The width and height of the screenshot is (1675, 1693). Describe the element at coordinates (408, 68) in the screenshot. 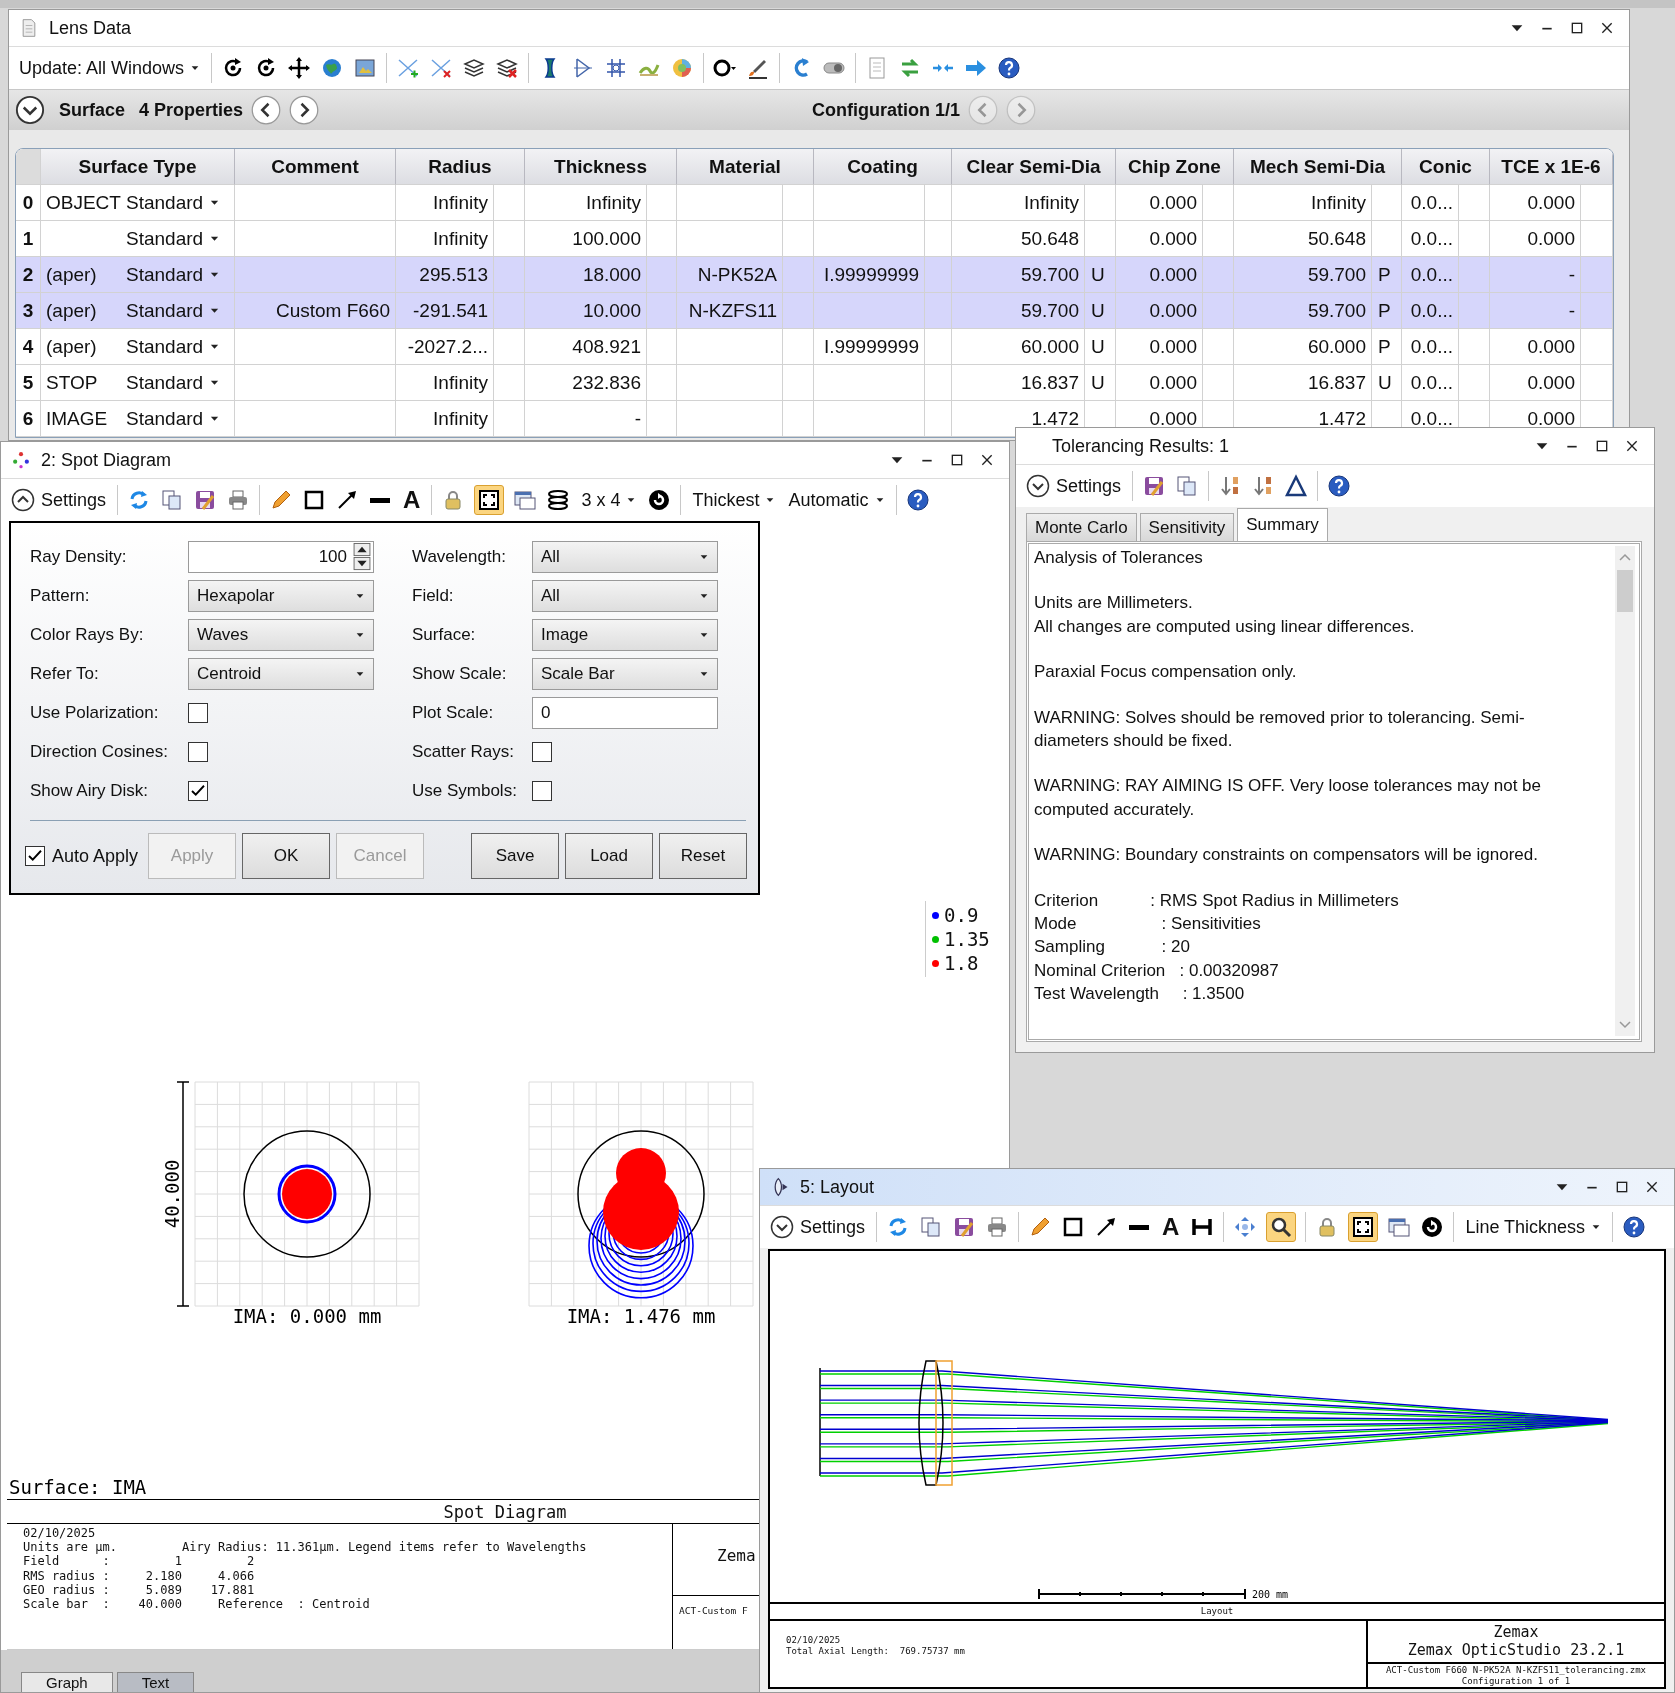

I see `ray-add-icon` at that location.